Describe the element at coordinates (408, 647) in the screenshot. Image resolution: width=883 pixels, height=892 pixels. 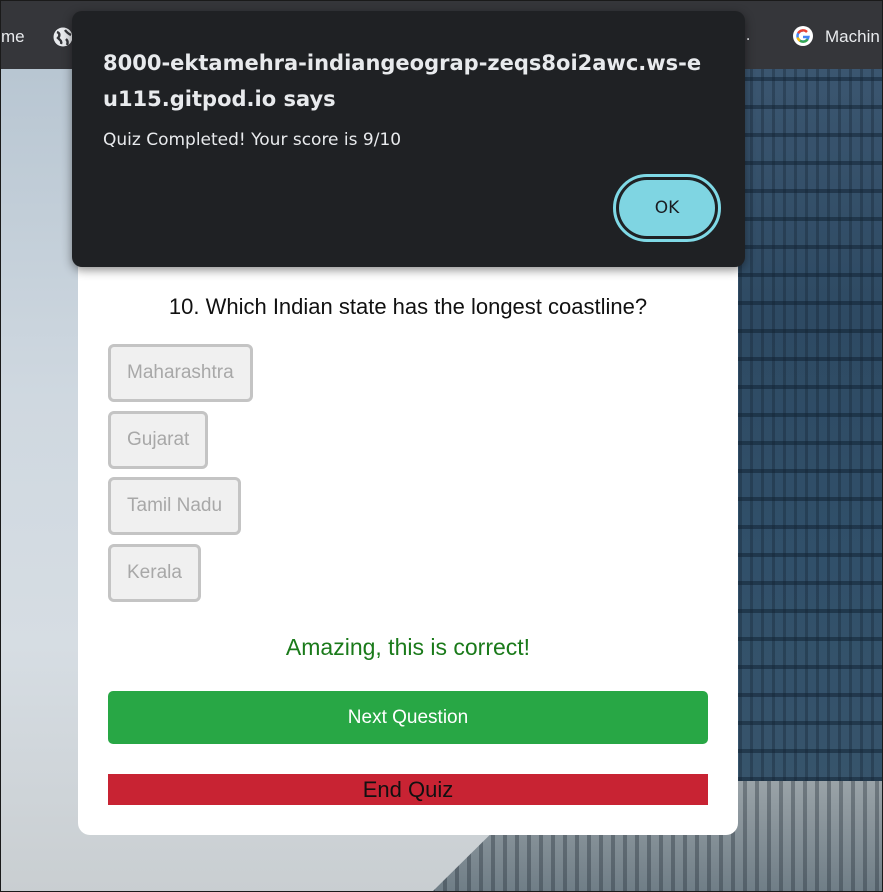
I see `feedback-message: Amazing, this is correct!` at that location.